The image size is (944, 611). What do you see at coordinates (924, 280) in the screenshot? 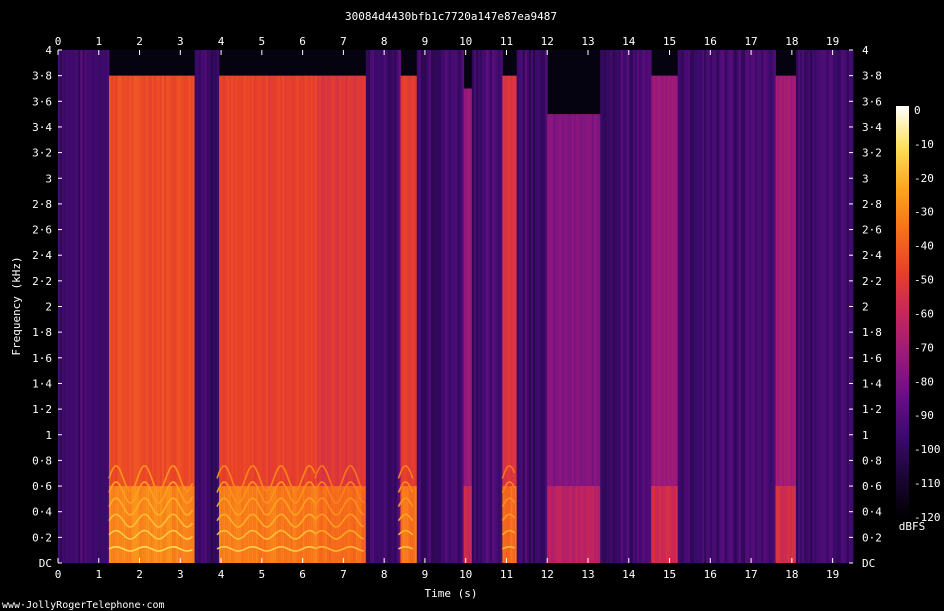
I see `colorbar-tick-label: -50` at bounding box center [924, 280].